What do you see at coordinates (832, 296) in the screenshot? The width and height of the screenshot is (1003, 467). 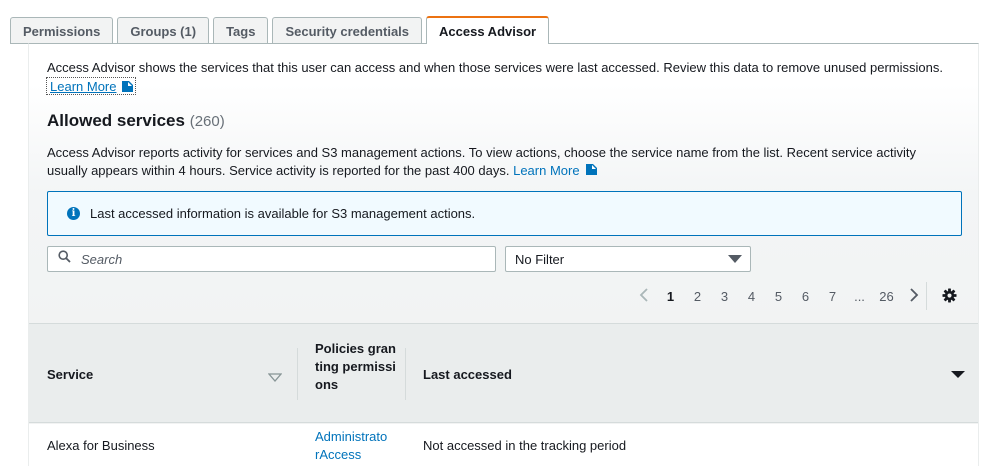 I see `page-button-7: 7` at bounding box center [832, 296].